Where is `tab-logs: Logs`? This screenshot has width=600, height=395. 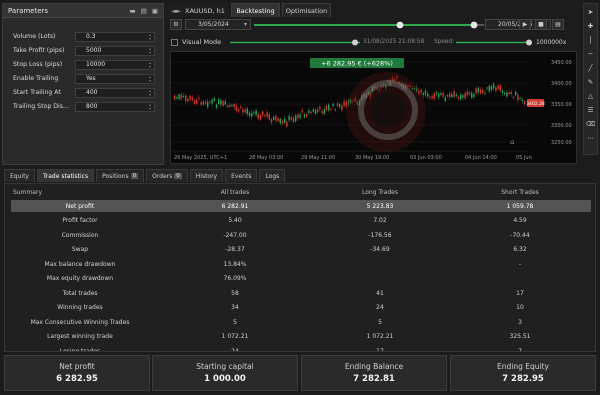 tab-logs: Logs is located at coordinates (272, 175).